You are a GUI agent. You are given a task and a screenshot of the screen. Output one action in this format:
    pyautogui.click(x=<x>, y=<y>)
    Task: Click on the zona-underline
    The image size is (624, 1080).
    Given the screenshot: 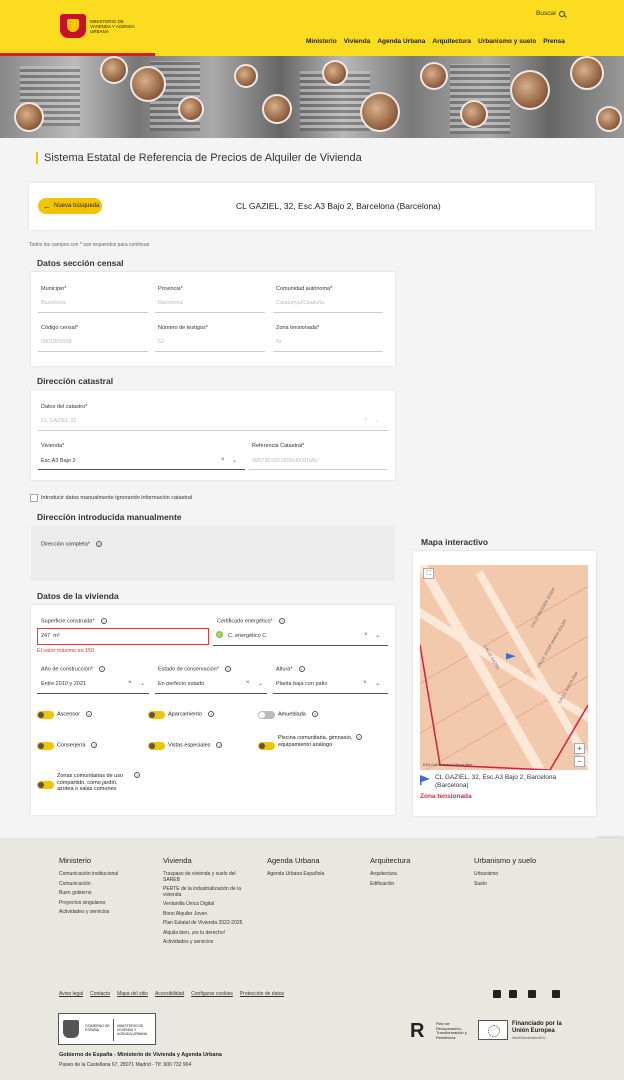 What is the action you would take?
    pyautogui.click(x=328, y=351)
    